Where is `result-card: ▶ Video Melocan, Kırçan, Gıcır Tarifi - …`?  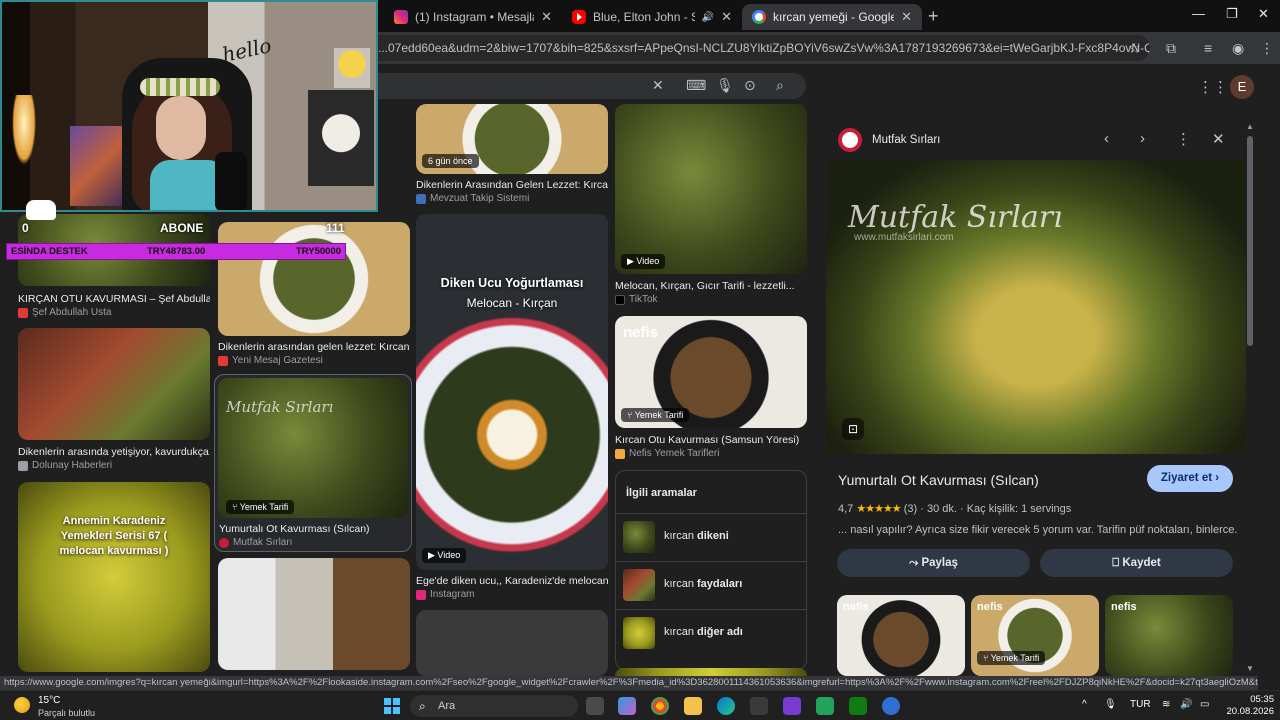
result-card: ▶ Video Melocan, Kırçan, Gıcır Tarifi - … is located at coordinates (711, 204).